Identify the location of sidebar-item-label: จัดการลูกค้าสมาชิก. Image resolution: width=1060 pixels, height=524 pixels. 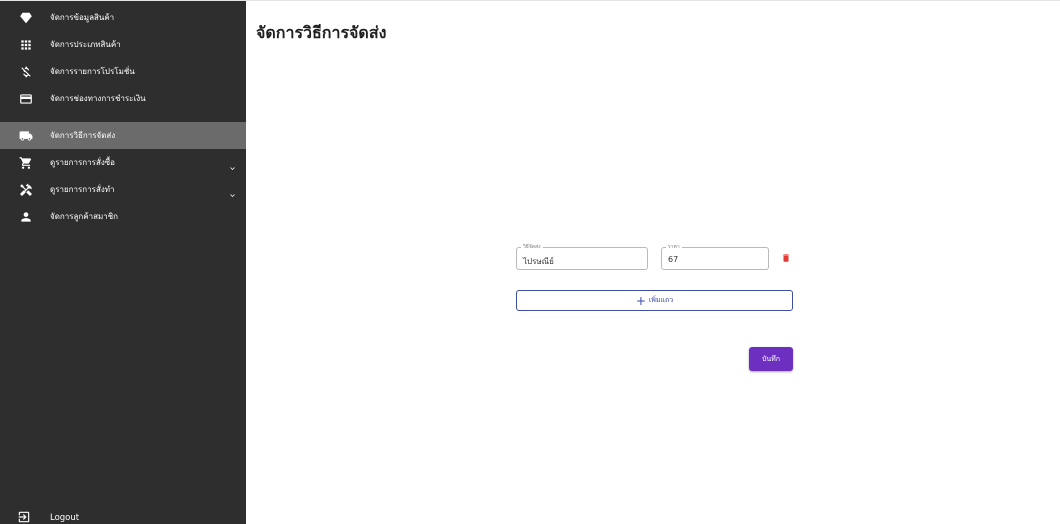
(84, 216).